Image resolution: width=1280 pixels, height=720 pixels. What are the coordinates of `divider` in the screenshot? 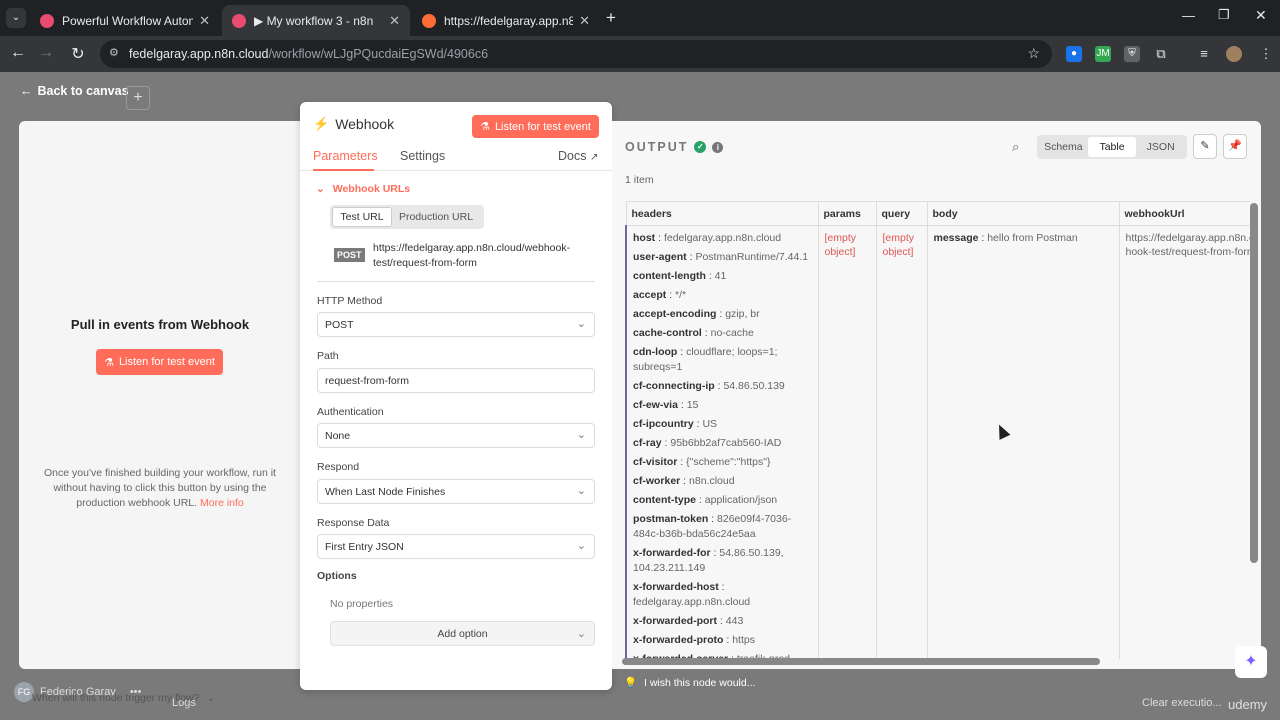 It's located at (456, 281).